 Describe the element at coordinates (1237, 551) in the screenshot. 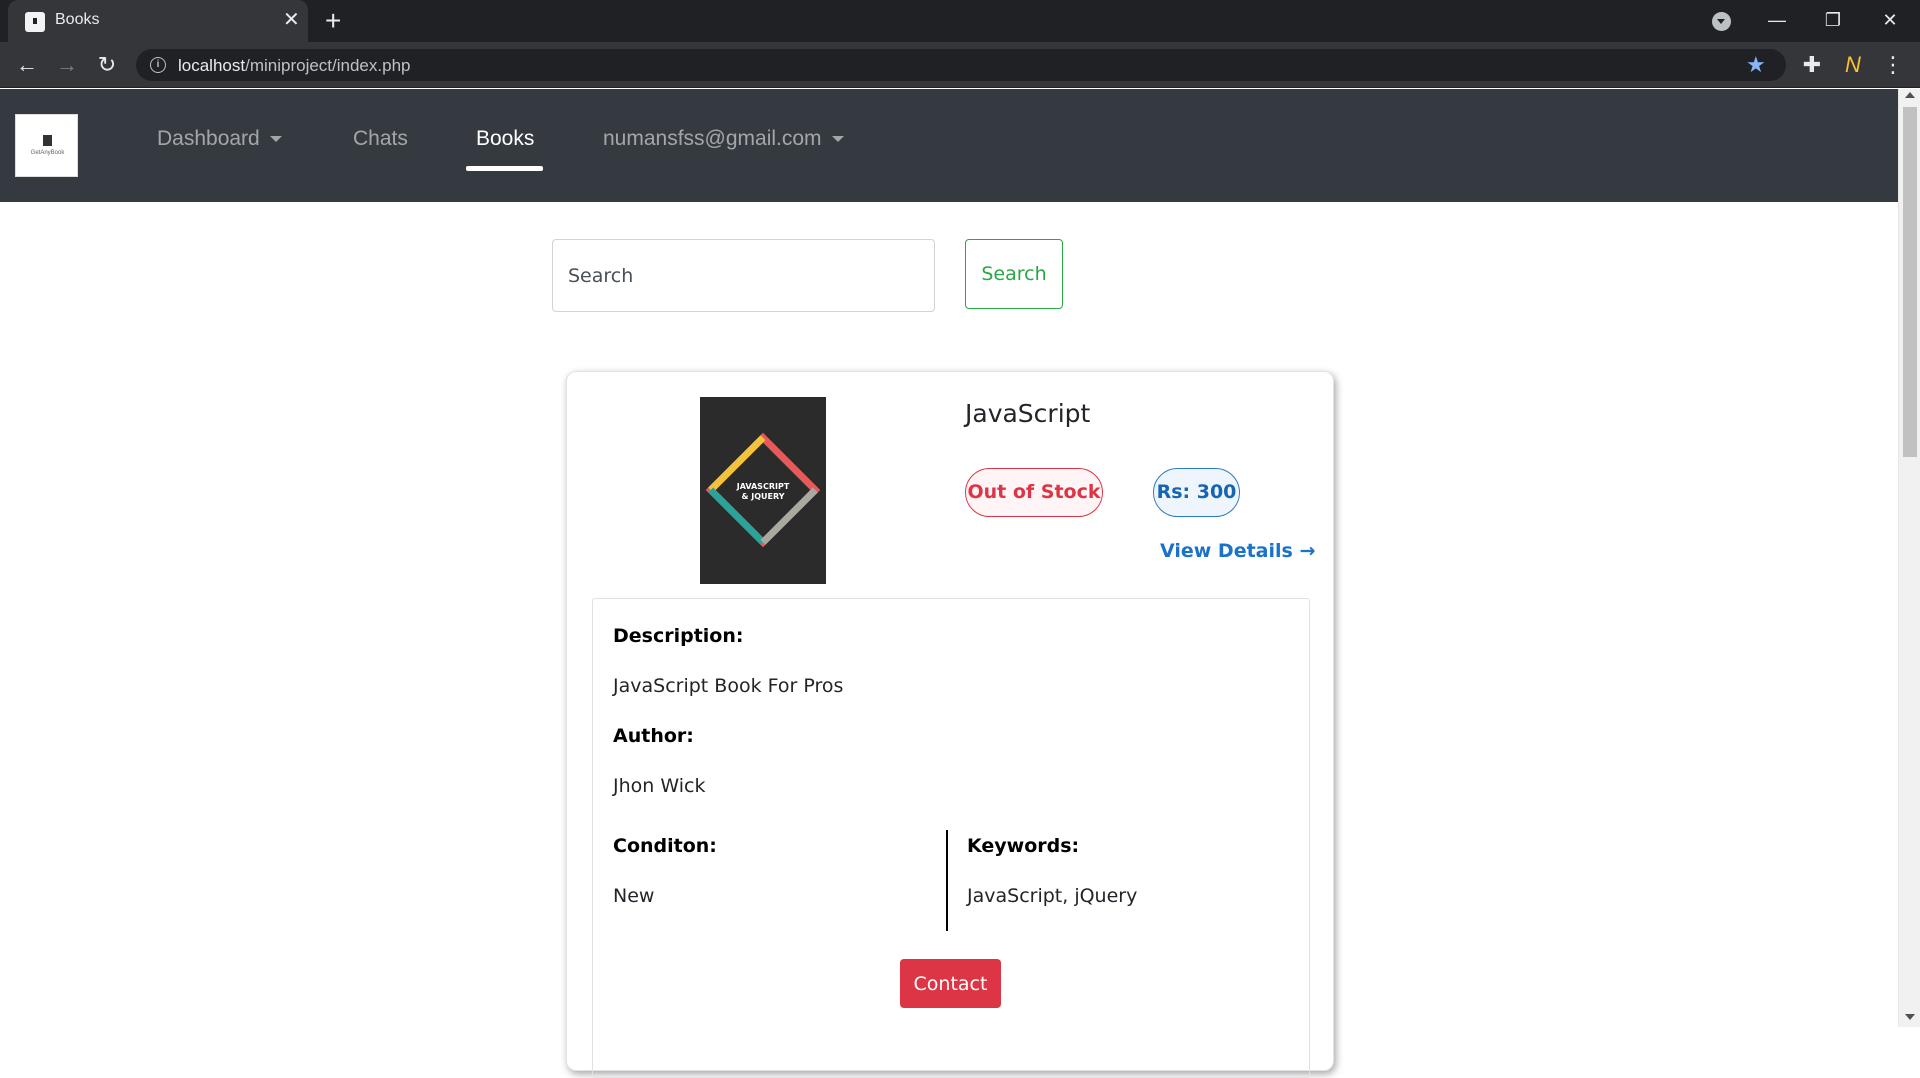

I see `view-details-link: View Details →` at that location.